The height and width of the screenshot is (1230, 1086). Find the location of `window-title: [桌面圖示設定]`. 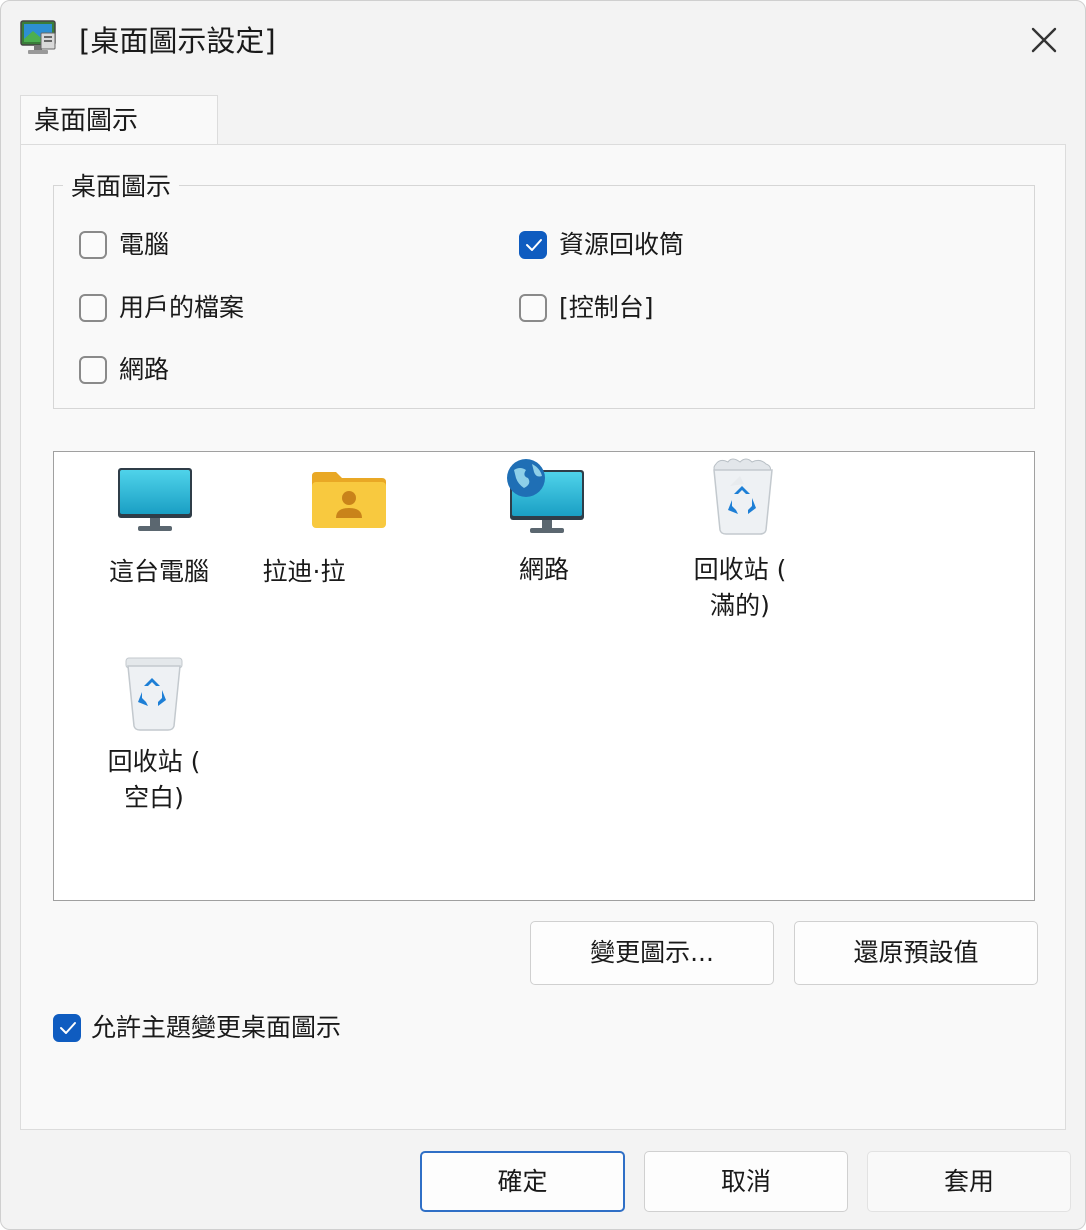

window-title: [桌面圖示設定] is located at coordinates (177, 41).